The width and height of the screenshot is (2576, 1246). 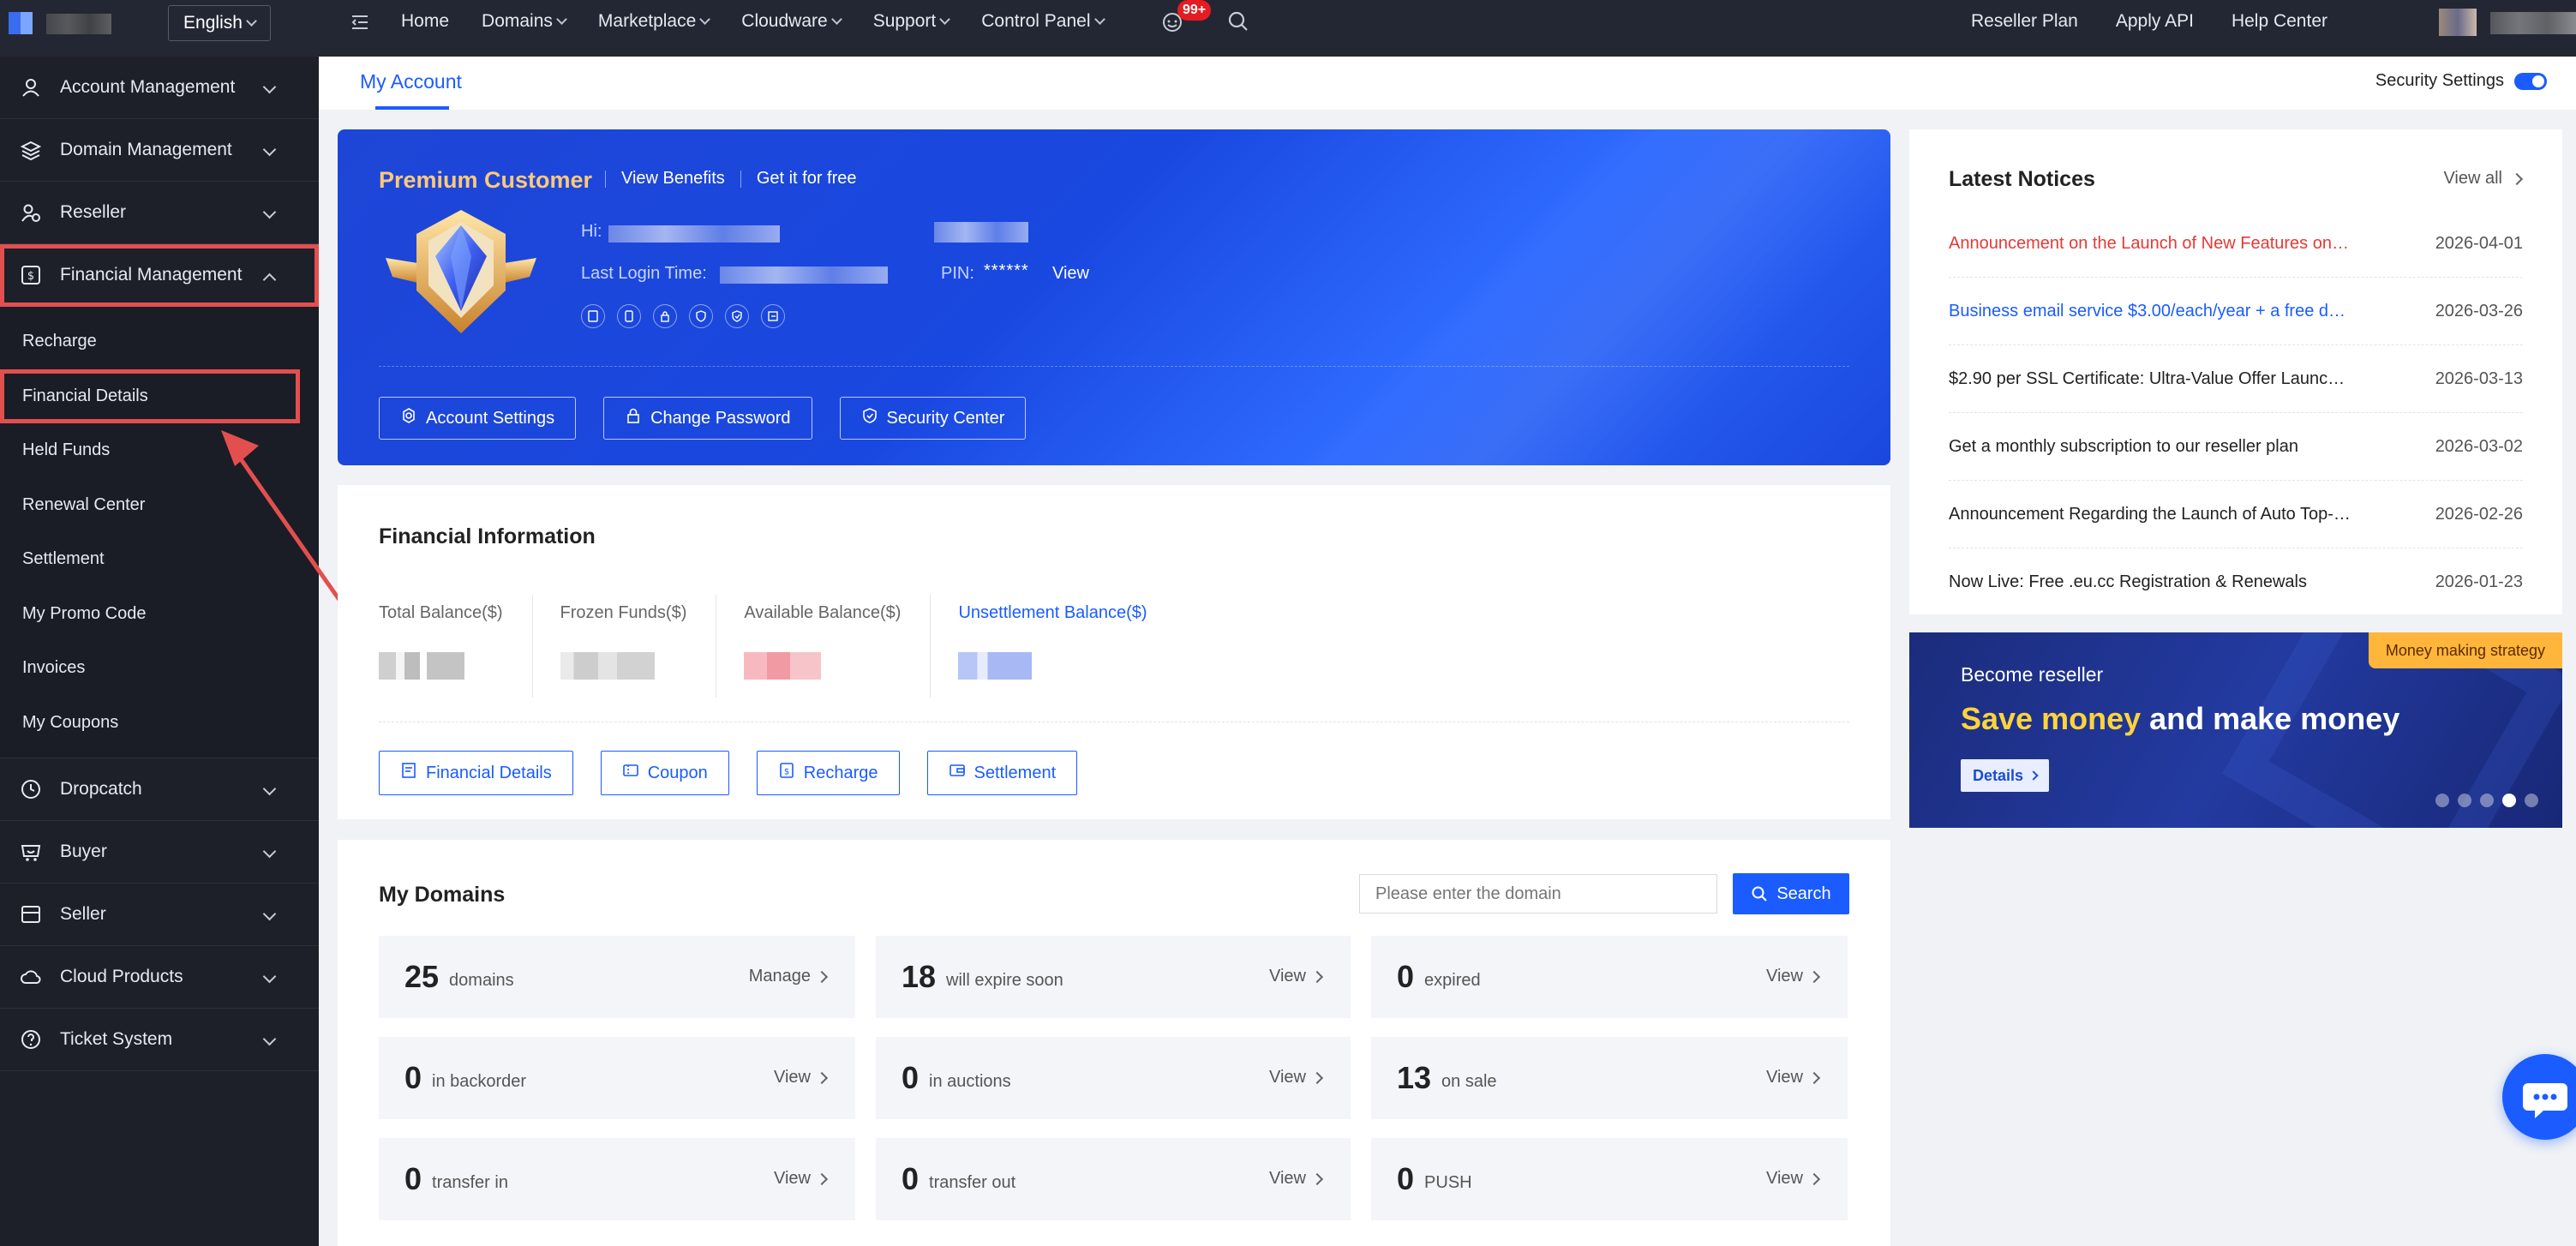 What do you see at coordinates (442, 895) in the screenshot?
I see `domains-title: My Domains` at bounding box center [442, 895].